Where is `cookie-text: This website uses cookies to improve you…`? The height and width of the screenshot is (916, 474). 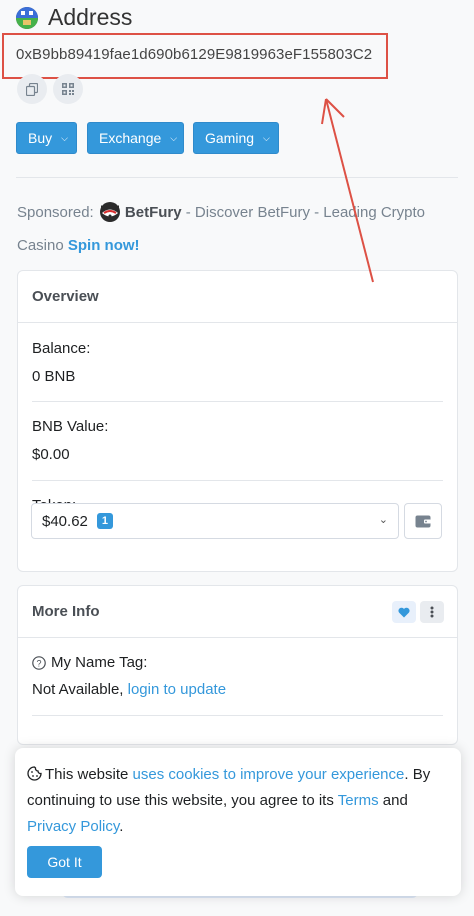 cookie-text: This website uses cookies to improve you… is located at coordinates (239, 801).